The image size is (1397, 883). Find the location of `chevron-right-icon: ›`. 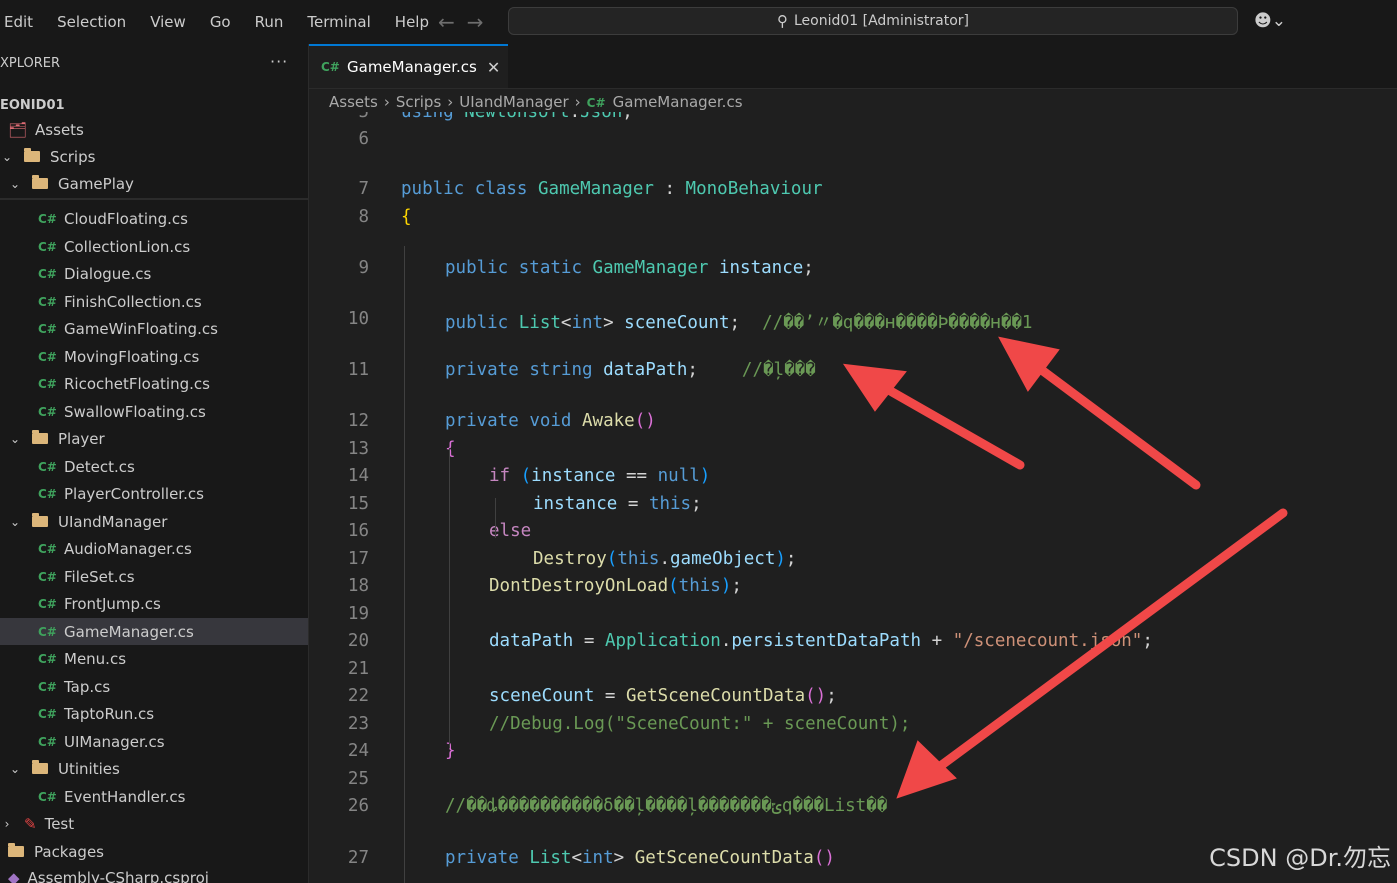

chevron-right-icon: › is located at coordinates (7, 824).